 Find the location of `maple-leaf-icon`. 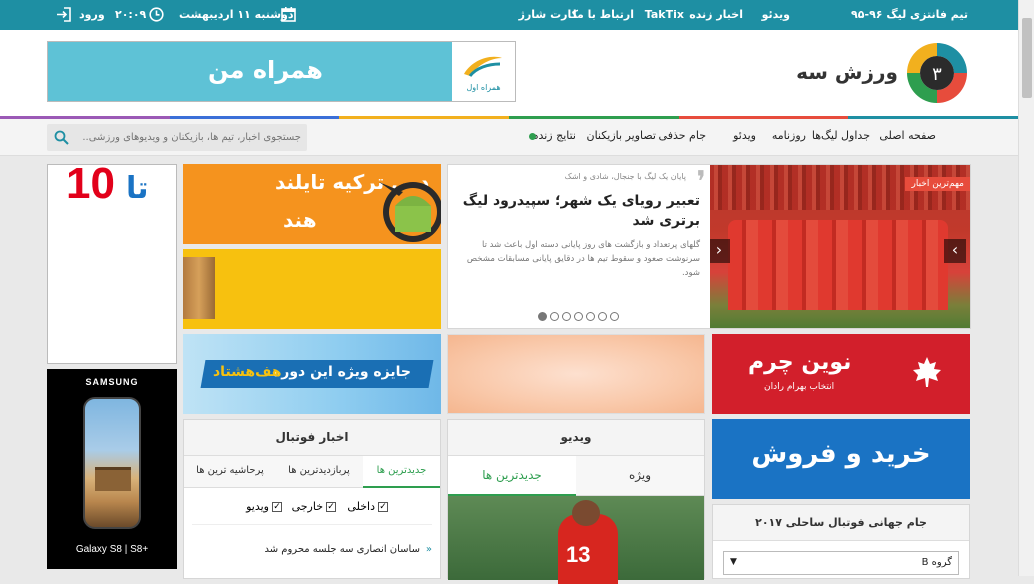

maple-leaf-icon is located at coordinates (927, 372).